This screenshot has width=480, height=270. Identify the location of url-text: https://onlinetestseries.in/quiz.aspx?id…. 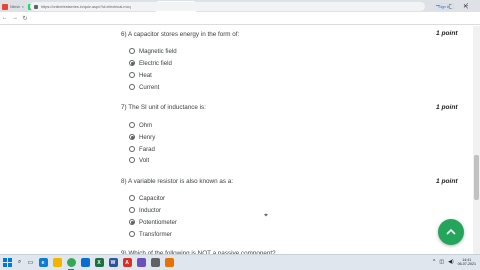
(86, 6).